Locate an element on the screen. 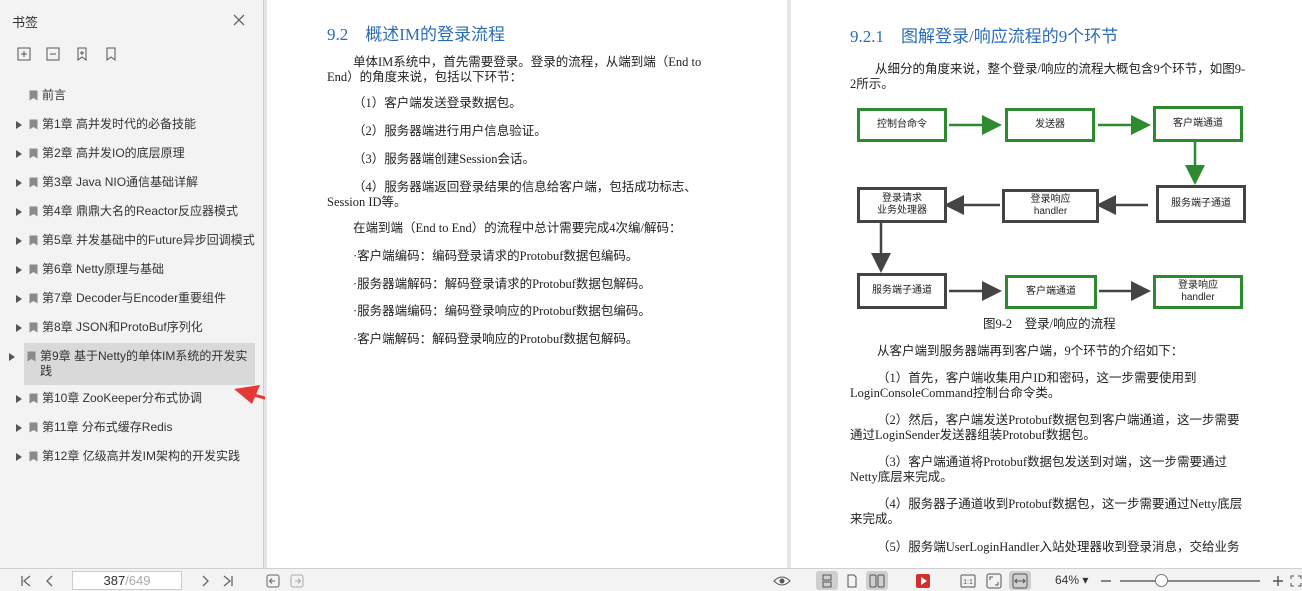  outline-item: 第6章 Netty原理与基础 is located at coordinates (131, 270).